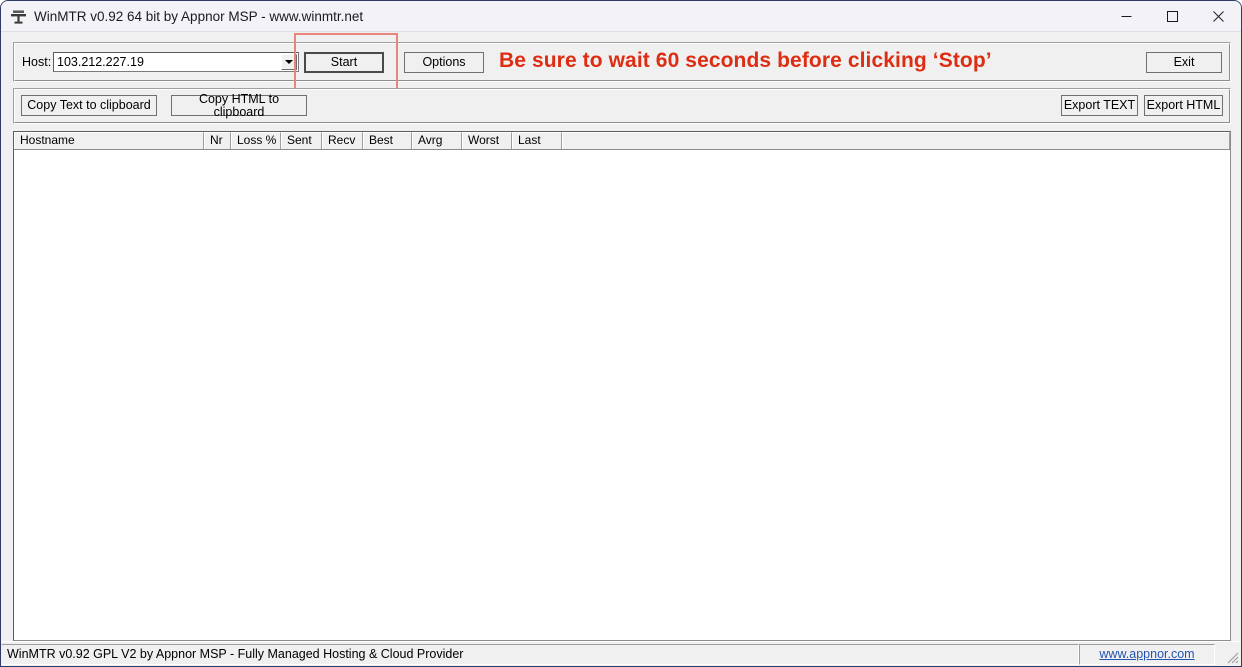 The image size is (1242, 667). What do you see at coordinates (301, 140) in the screenshot?
I see `column-header-sent: Sent` at bounding box center [301, 140].